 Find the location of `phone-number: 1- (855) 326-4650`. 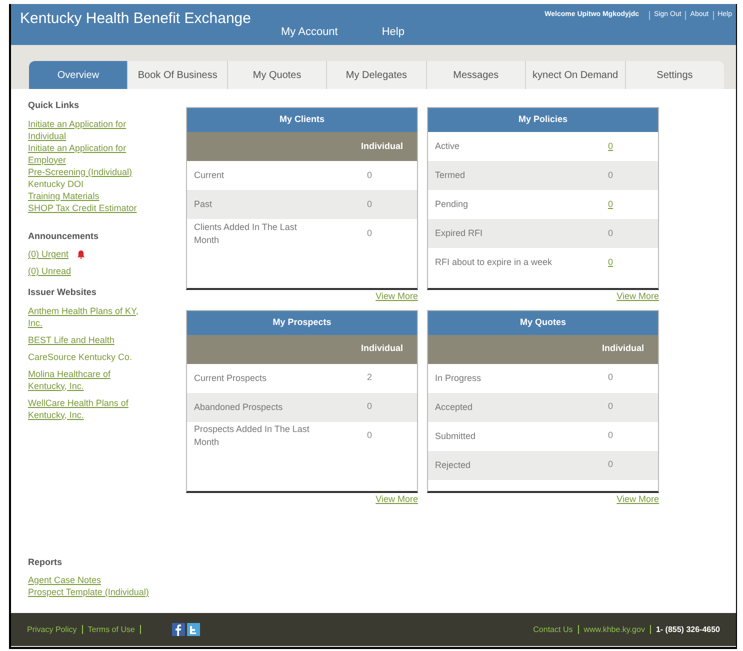

phone-number: 1- (855) 326-4650 is located at coordinates (688, 630).